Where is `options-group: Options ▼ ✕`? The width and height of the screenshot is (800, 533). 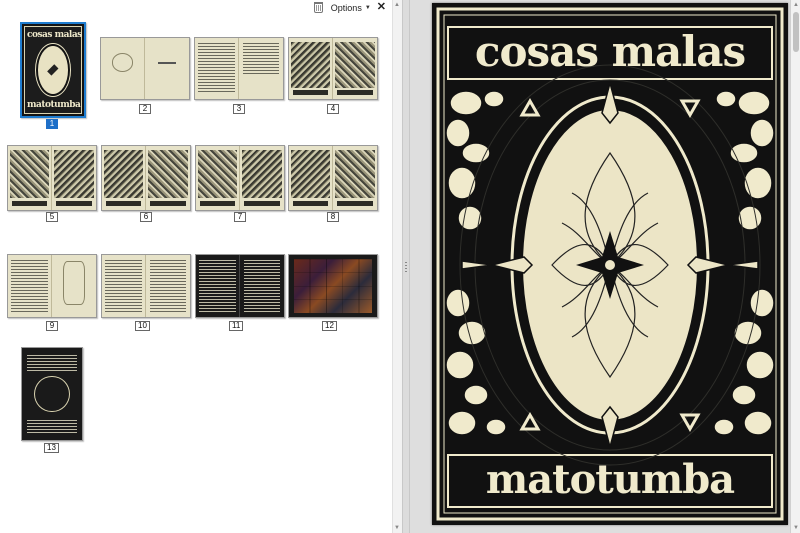 options-group: Options ▼ ✕ is located at coordinates (349, 7).